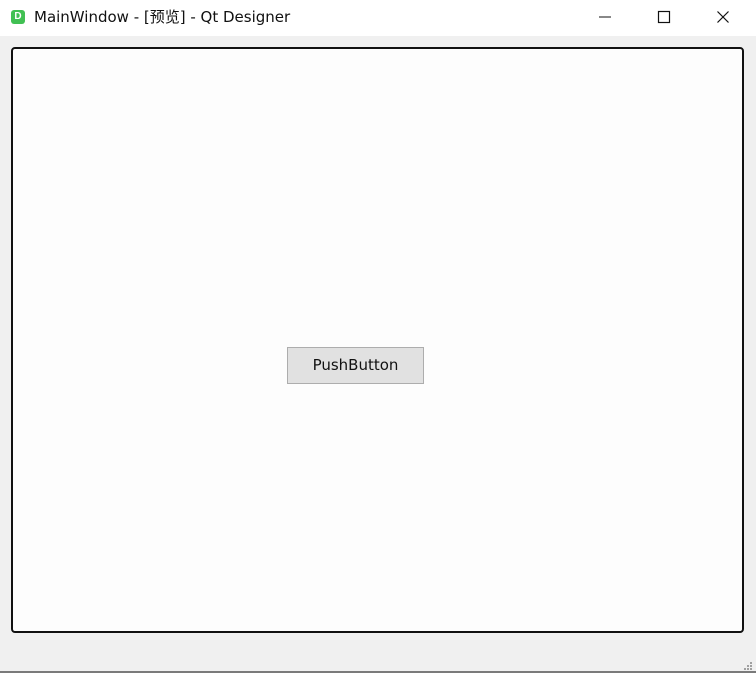 The image size is (756, 673). What do you see at coordinates (378, 17) in the screenshot?
I see `title-bar: D MainWindow - [预览] - Qt Designer` at bounding box center [378, 17].